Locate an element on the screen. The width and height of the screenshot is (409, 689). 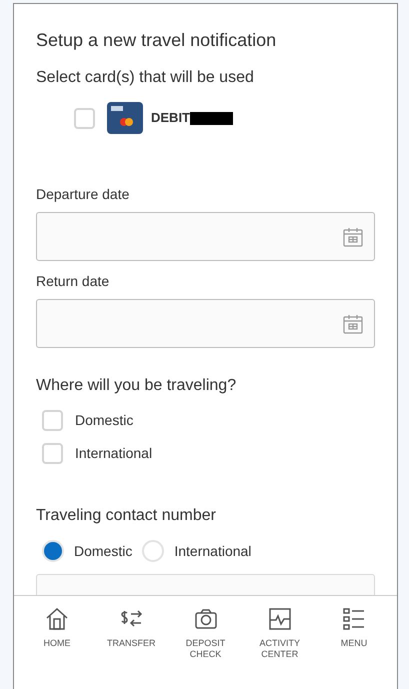
nav-tab: MENU is located at coordinates (354, 627).